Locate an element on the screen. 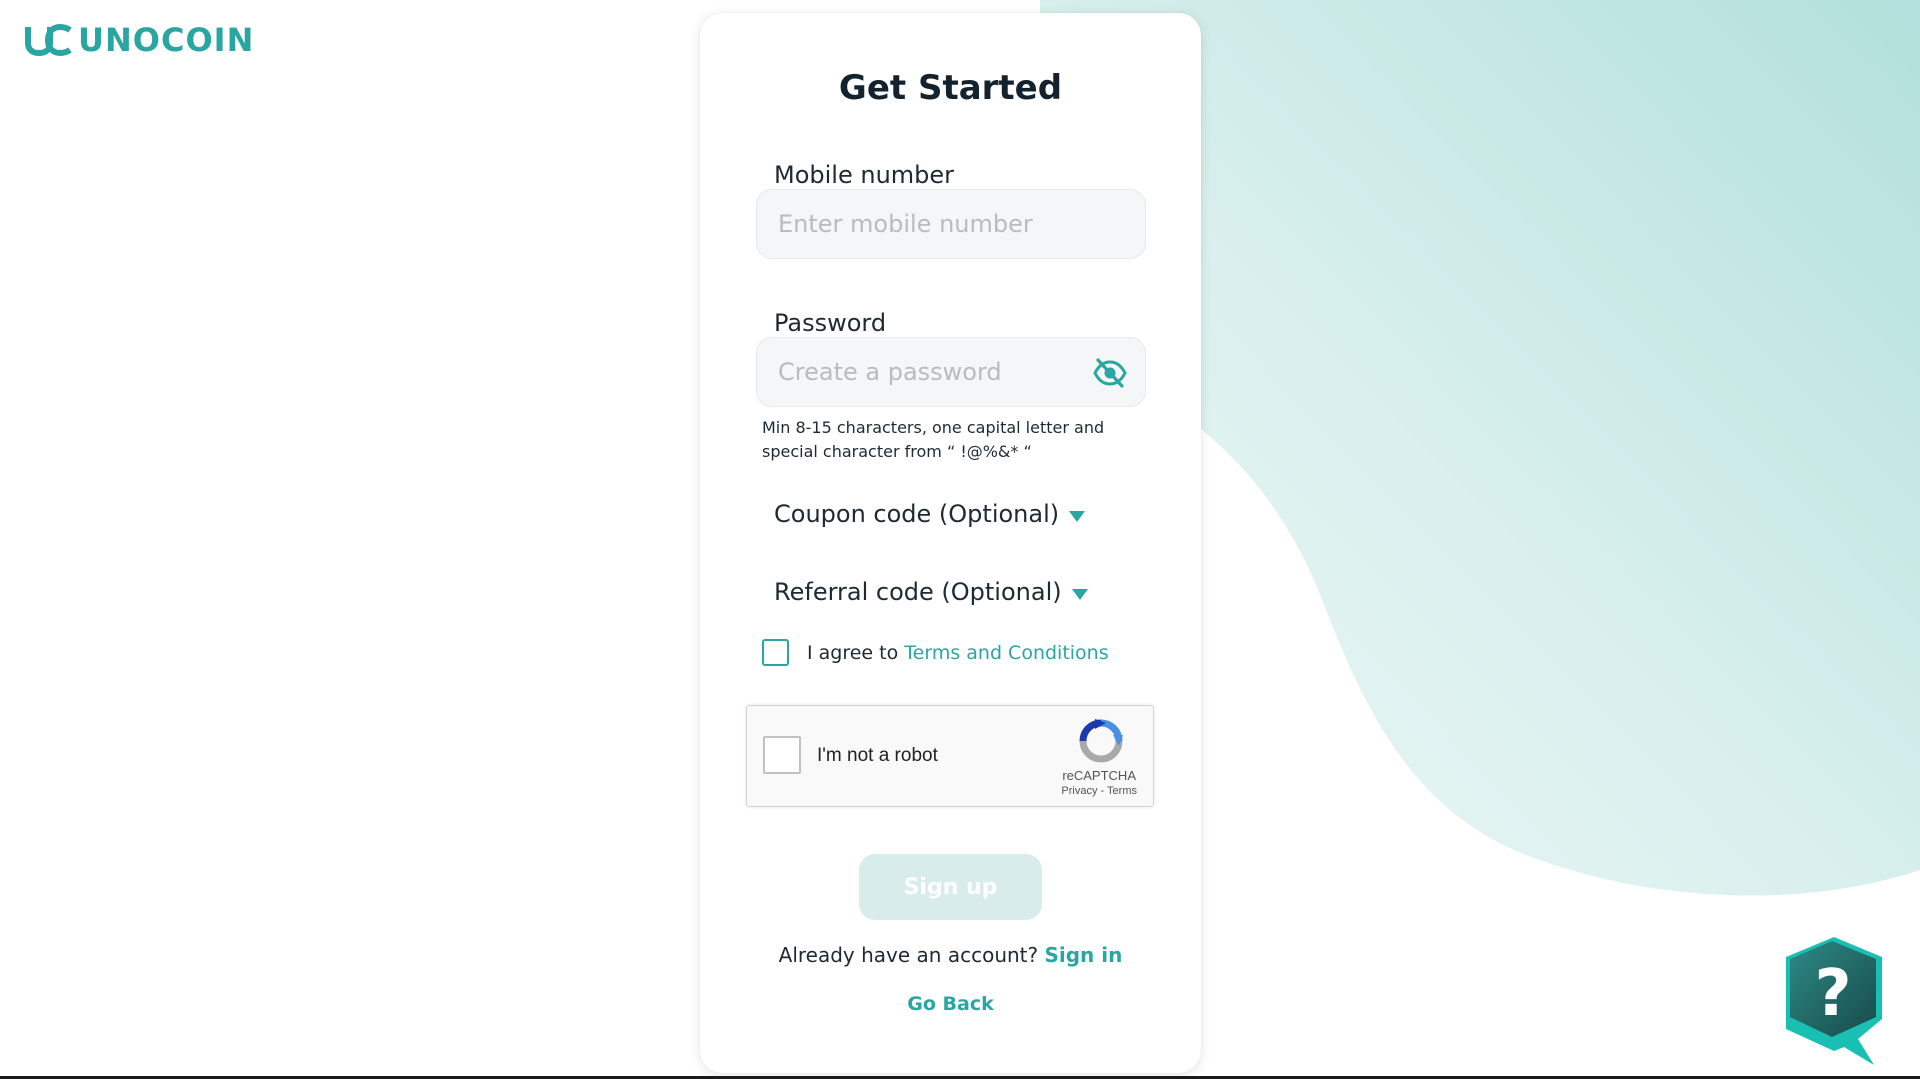  help-button: ? is located at coordinates (1834, 1001).